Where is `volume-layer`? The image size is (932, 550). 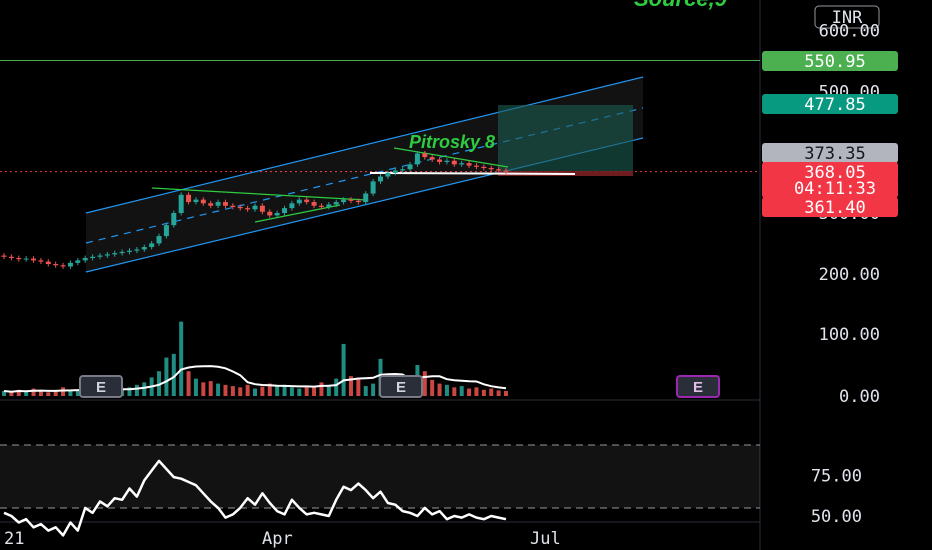
volume-layer is located at coordinates (255, 358).